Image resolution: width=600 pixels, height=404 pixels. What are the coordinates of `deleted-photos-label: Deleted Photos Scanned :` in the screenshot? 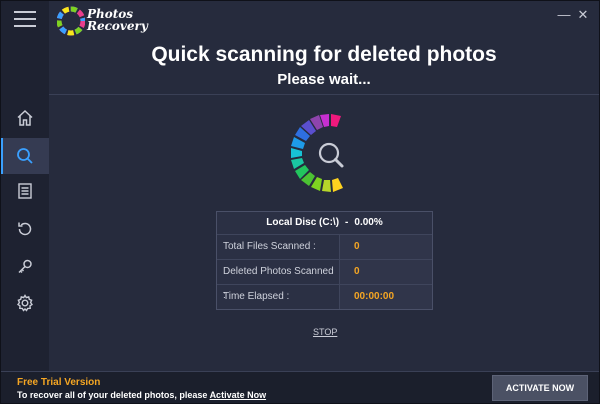 It's located at (278, 280).